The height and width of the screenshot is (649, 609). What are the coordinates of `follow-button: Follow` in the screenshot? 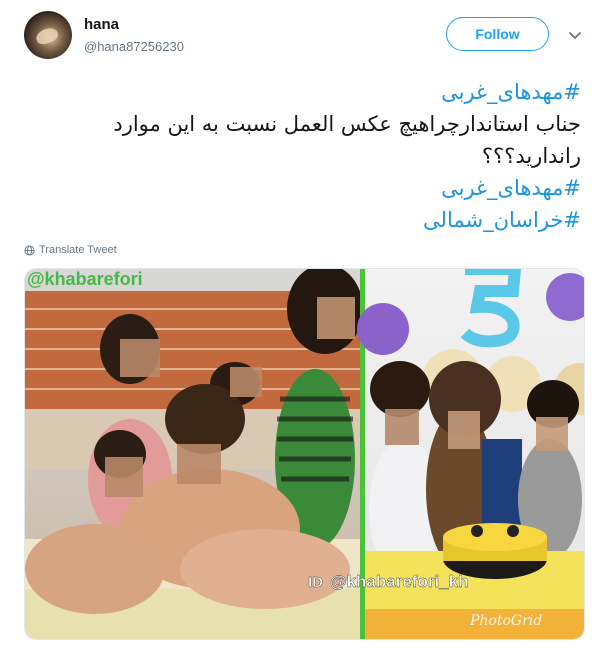 It's located at (497, 34).